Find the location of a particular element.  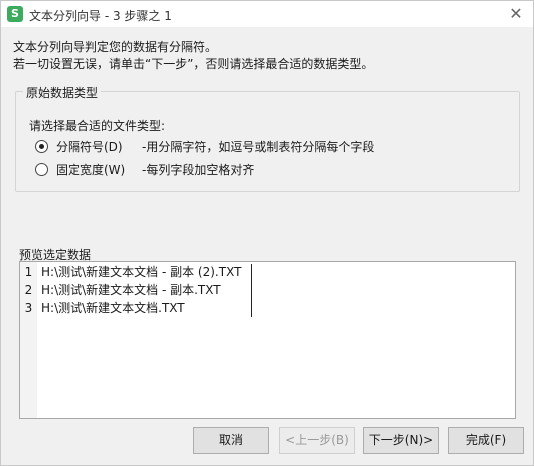

next-button: 下一步(N)> is located at coordinates (401, 440).